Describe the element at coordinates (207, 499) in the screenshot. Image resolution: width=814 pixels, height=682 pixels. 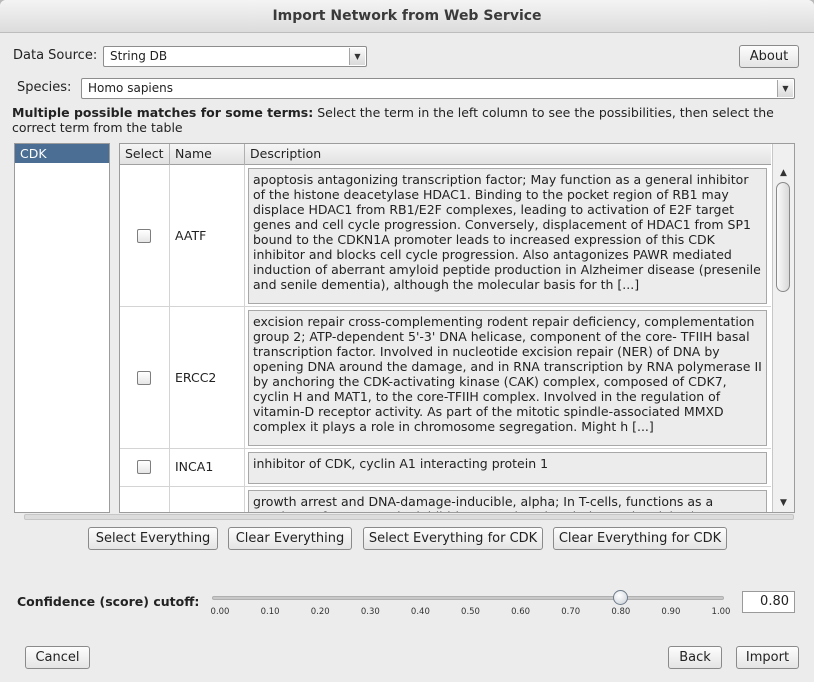
I see `name-cell` at that location.